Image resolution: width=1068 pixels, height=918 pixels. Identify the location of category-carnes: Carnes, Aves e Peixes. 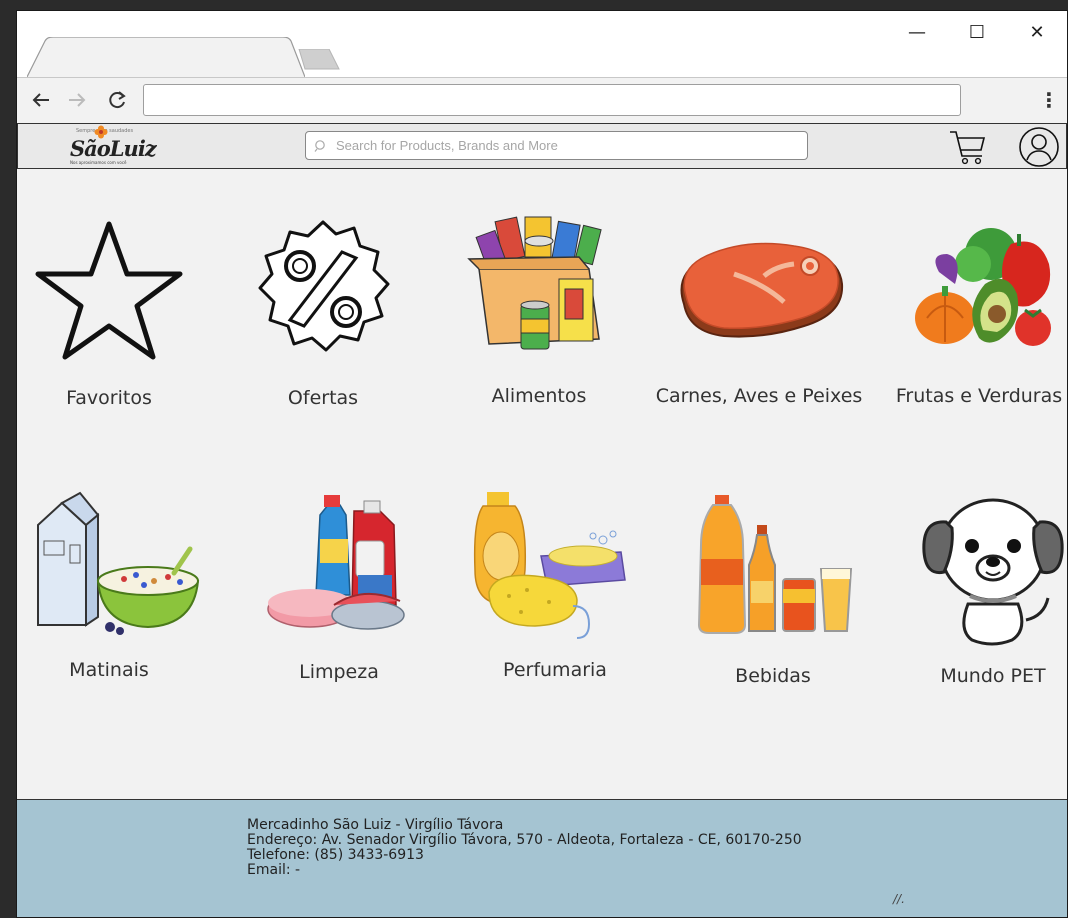
(759, 319).